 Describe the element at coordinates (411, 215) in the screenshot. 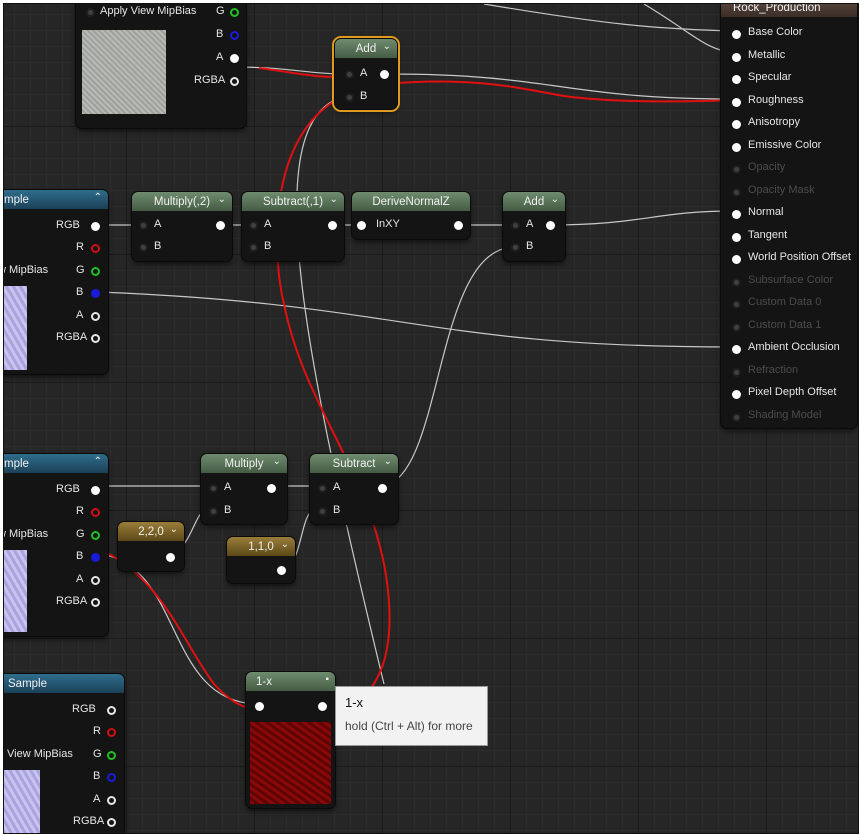

I see `derive-normalz-node: DeriveNormalZ InXY` at that location.